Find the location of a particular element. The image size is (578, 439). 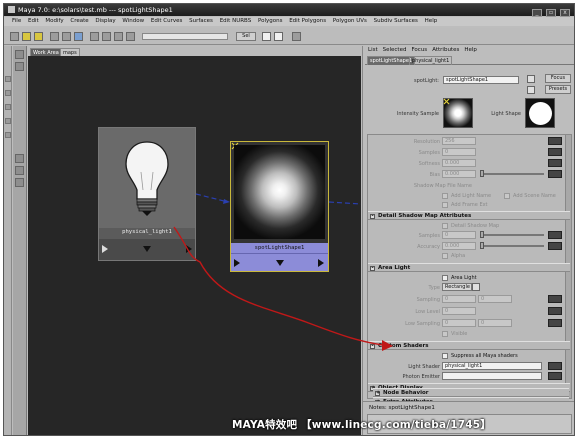

shadow-samples-field: 0 is located at coordinates (459, 152).